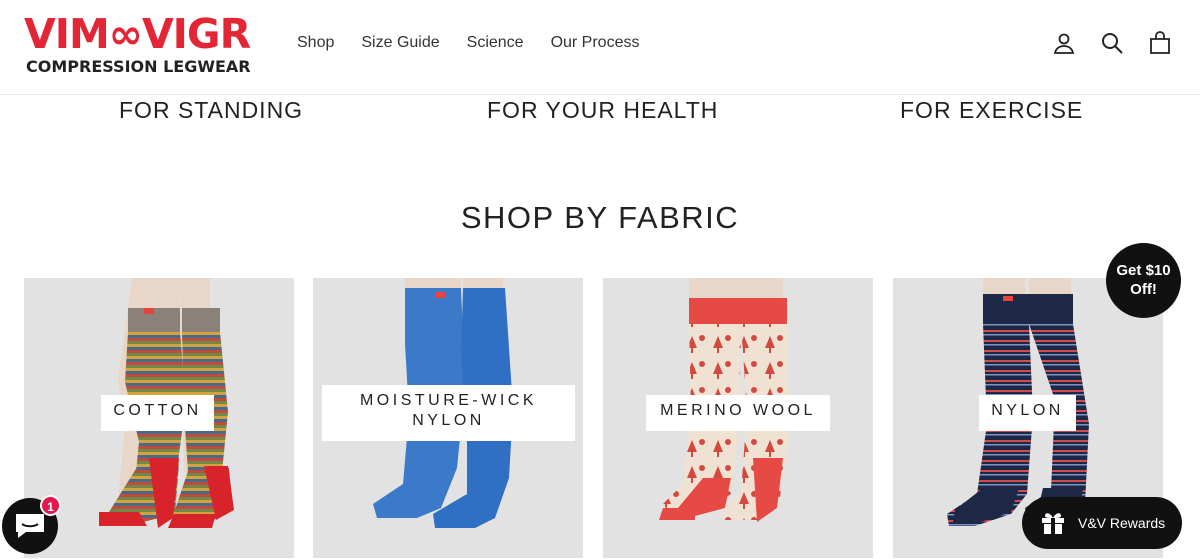 This screenshot has width=1200, height=559. Describe the element at coordinates (211, 110) in the screenshot. I see `purpose-standing: FOR STANDING` at that location.